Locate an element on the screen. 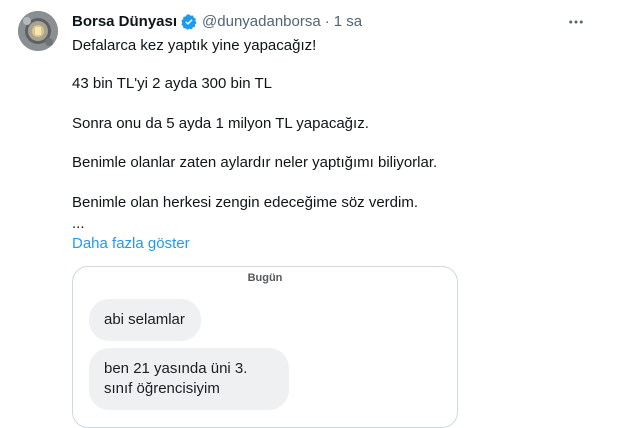 The image size is (627, 428). verified-badge-icon is located at coordinates (189, 22).